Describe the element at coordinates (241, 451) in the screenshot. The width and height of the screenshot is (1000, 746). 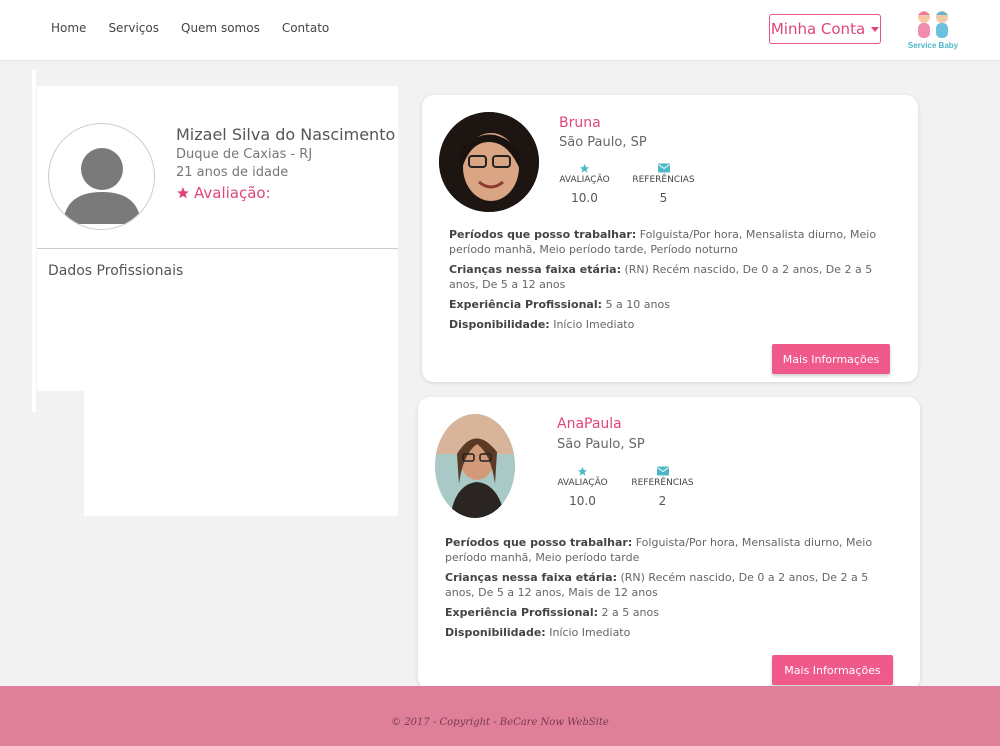
I see `profile-card-extension` at that location.